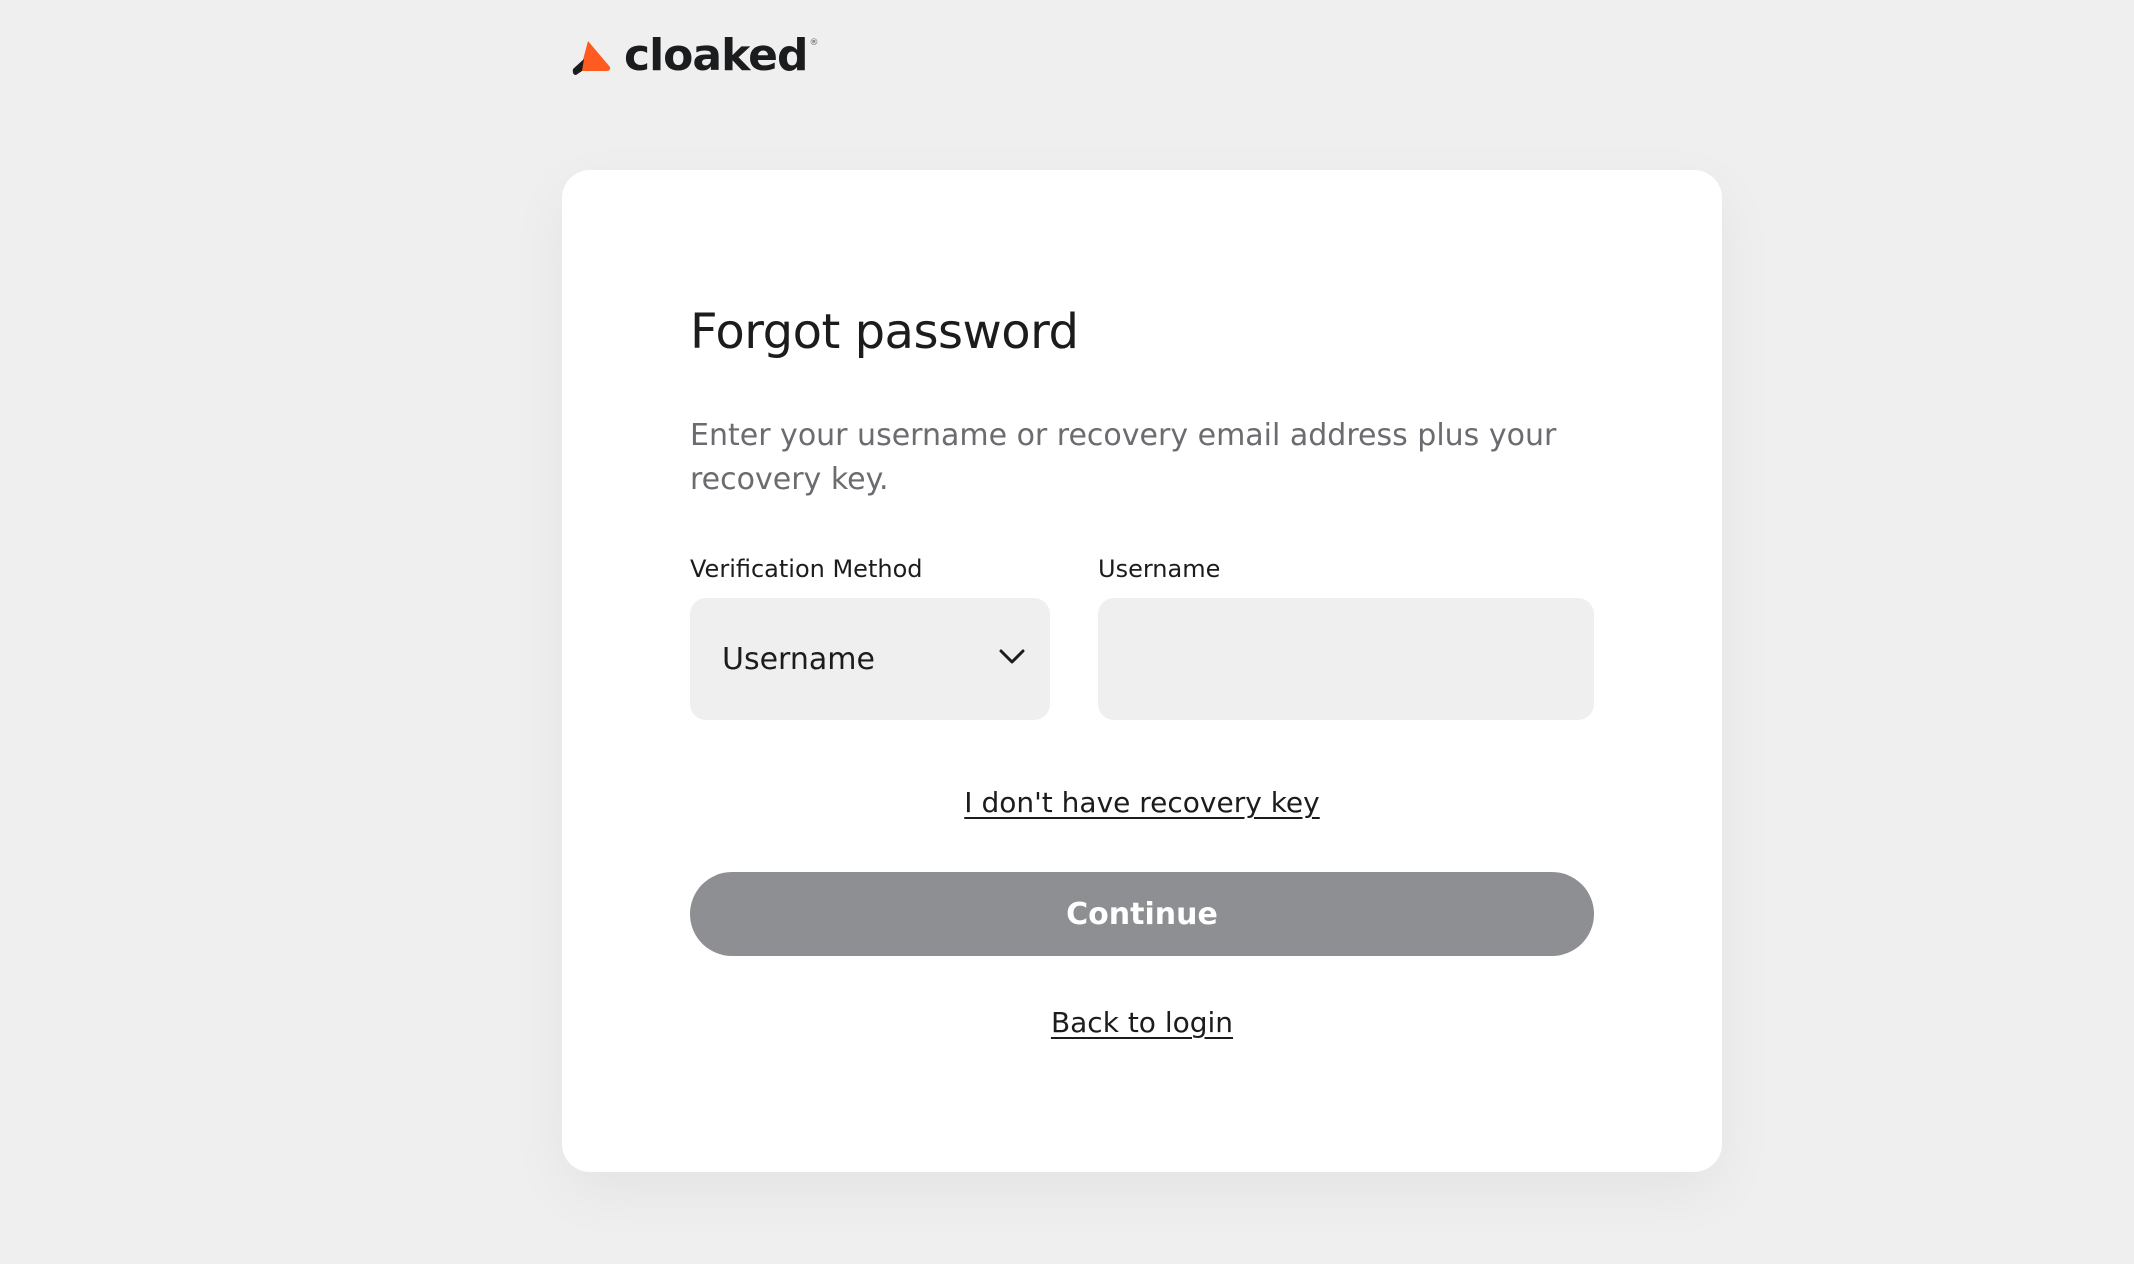 This screenshot has width=2134, height=1264. Describe the element at coordinates (1012, 659) in the screenshot. I see `chevron-down-icon` at that location.